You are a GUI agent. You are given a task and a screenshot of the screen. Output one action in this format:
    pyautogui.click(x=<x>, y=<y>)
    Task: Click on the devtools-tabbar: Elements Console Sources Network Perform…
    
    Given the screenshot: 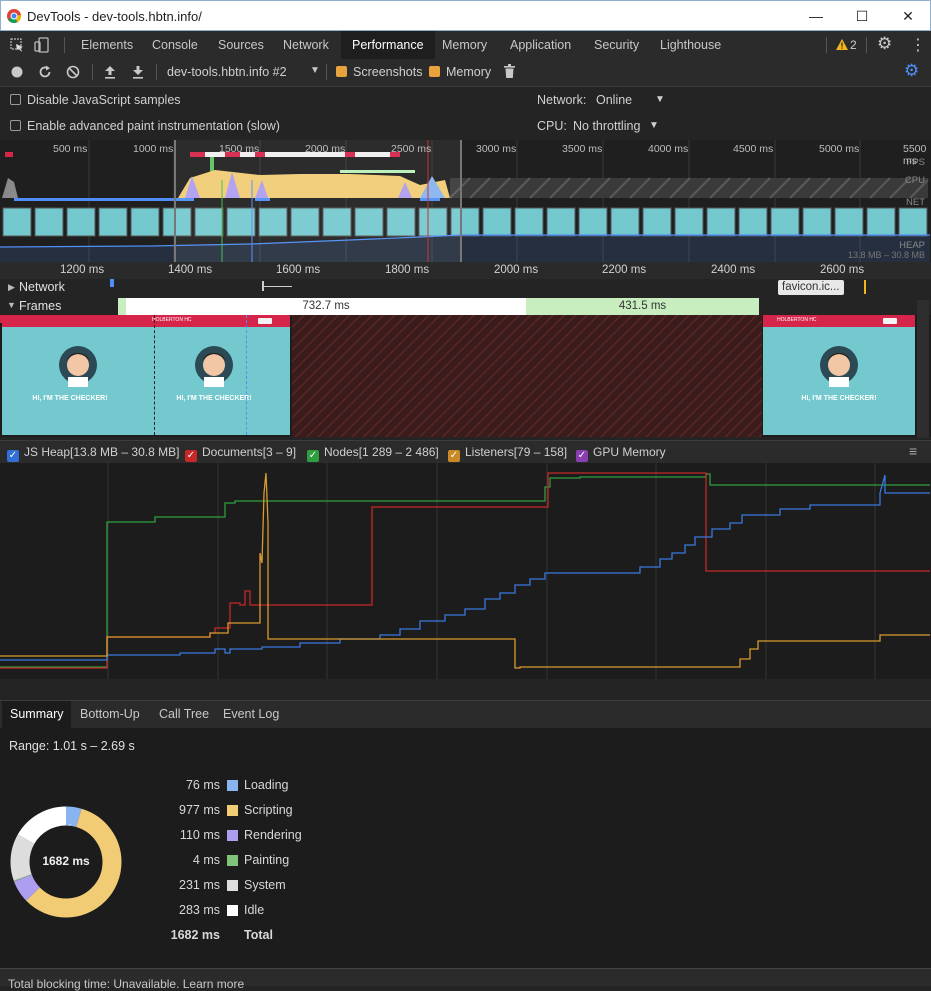 What is the action you would take?
    pyautogui.click(x=465, y=46)
    